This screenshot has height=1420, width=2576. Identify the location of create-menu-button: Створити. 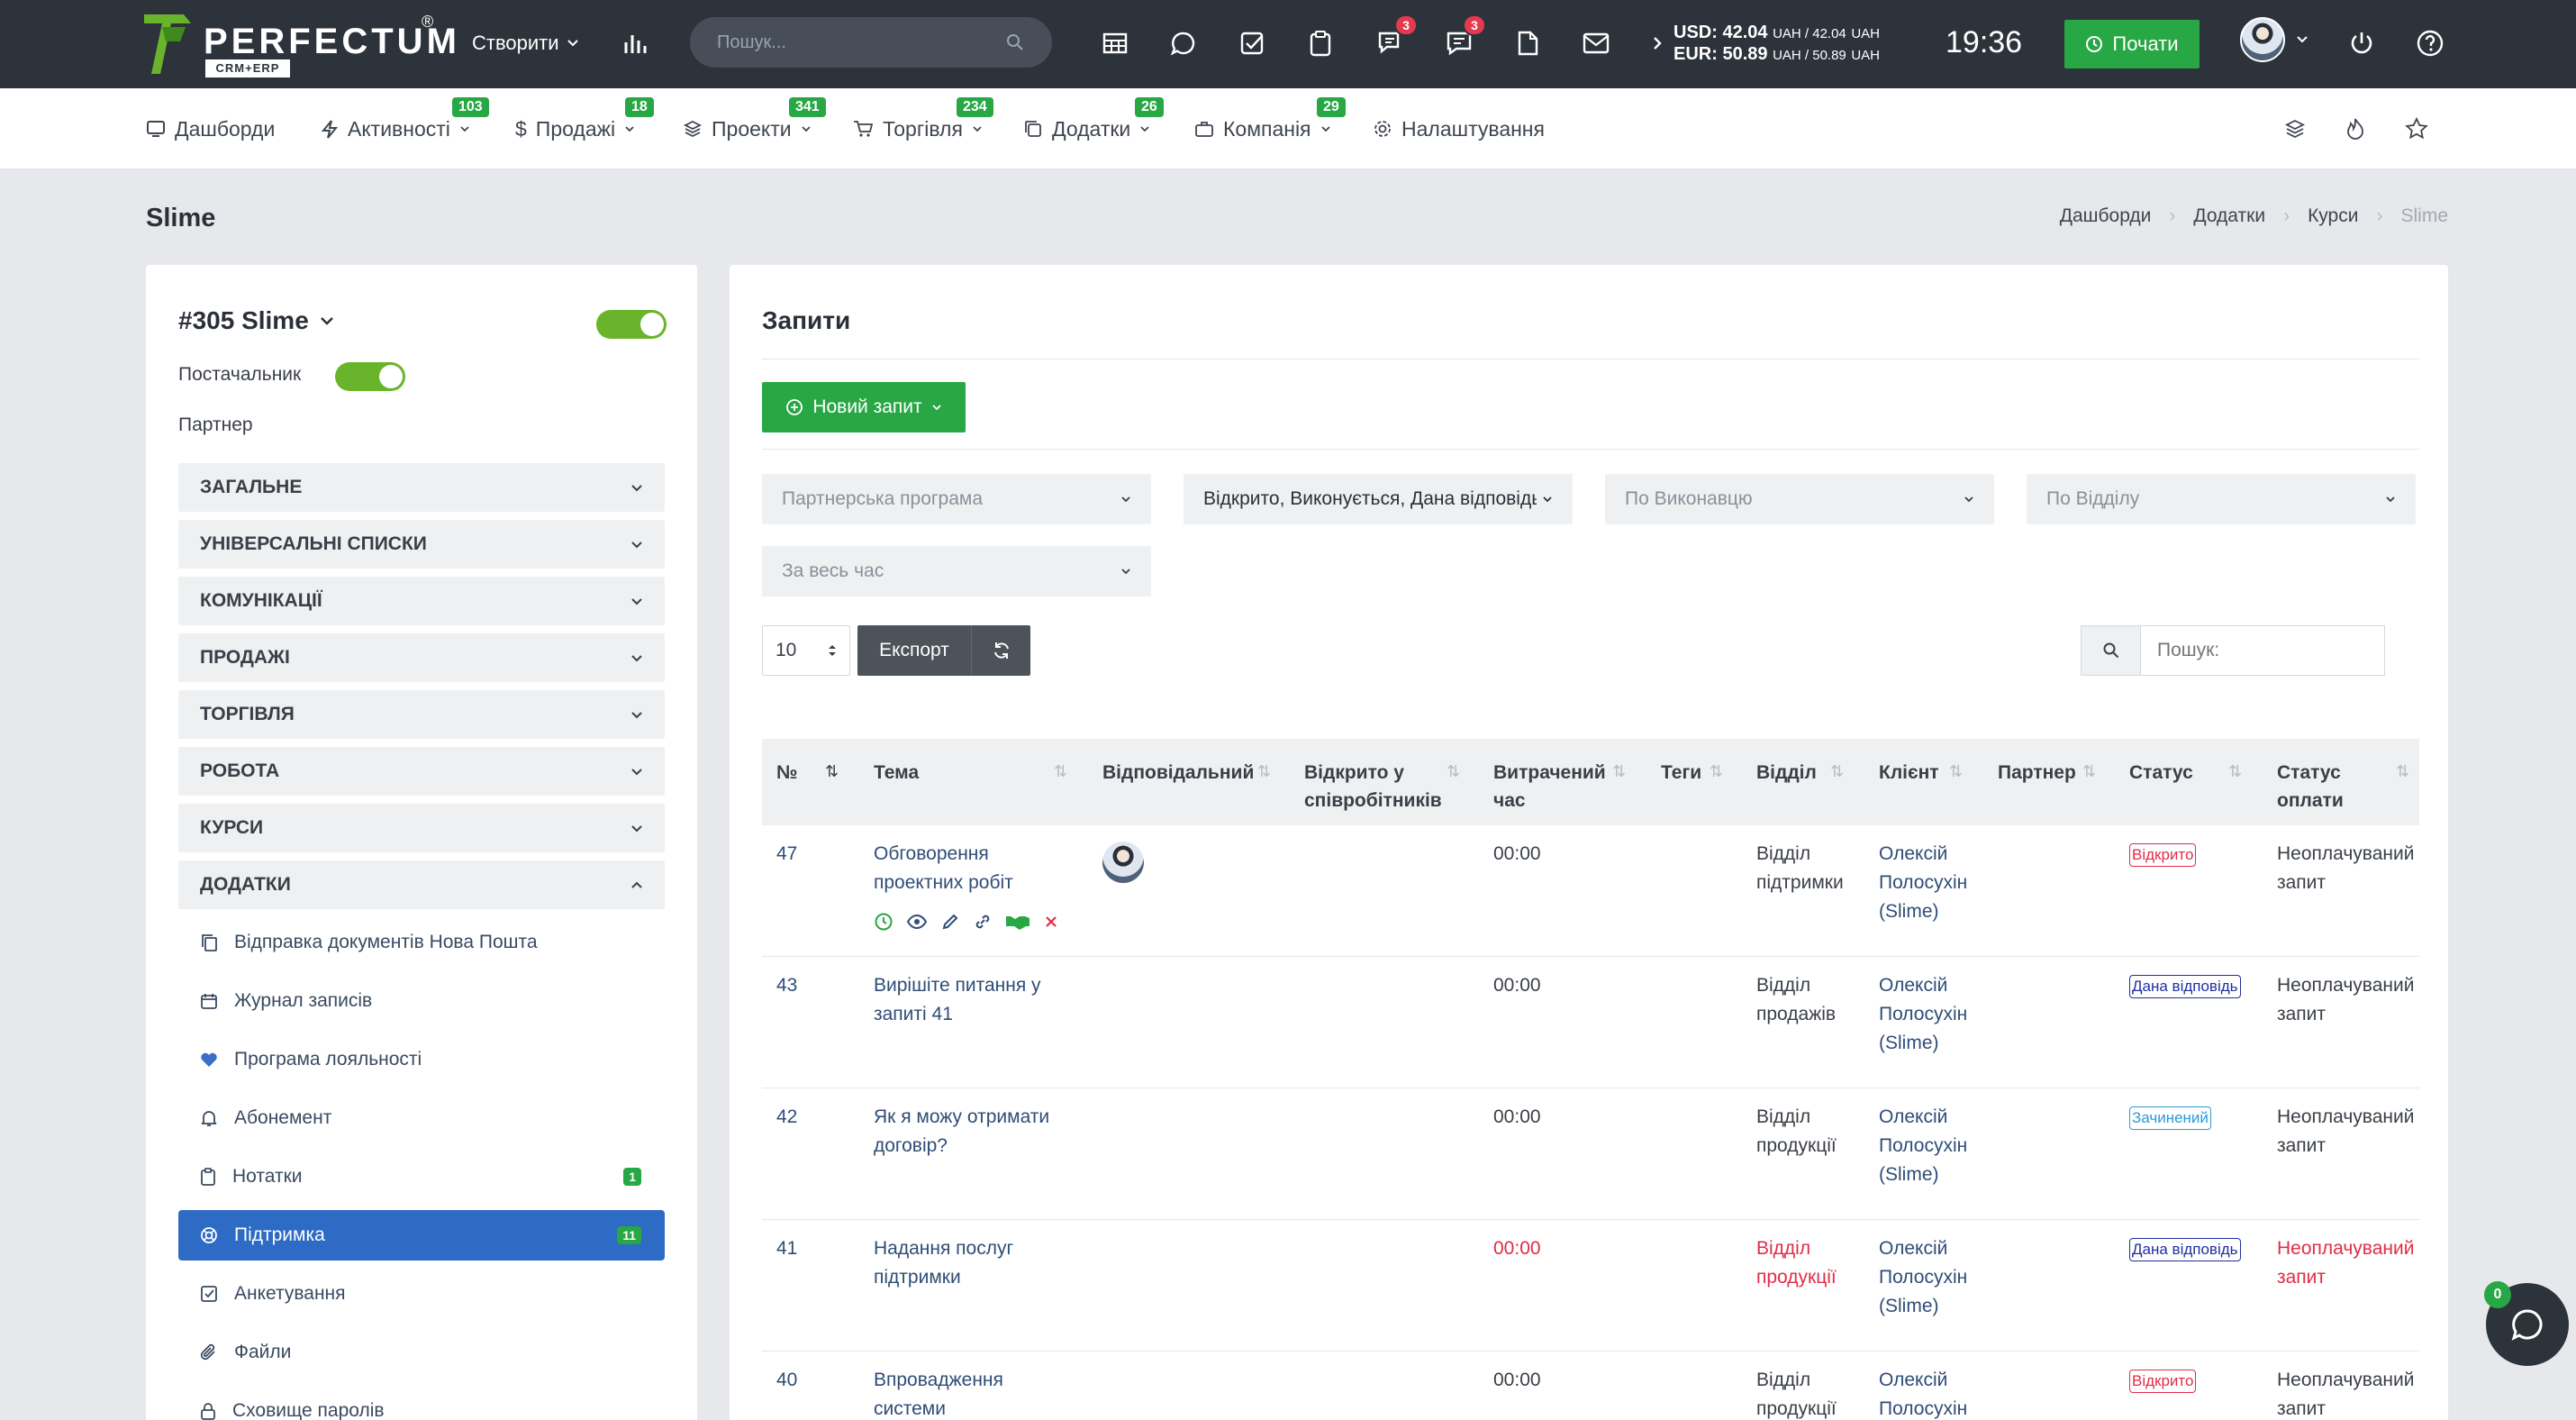
(525, 43).